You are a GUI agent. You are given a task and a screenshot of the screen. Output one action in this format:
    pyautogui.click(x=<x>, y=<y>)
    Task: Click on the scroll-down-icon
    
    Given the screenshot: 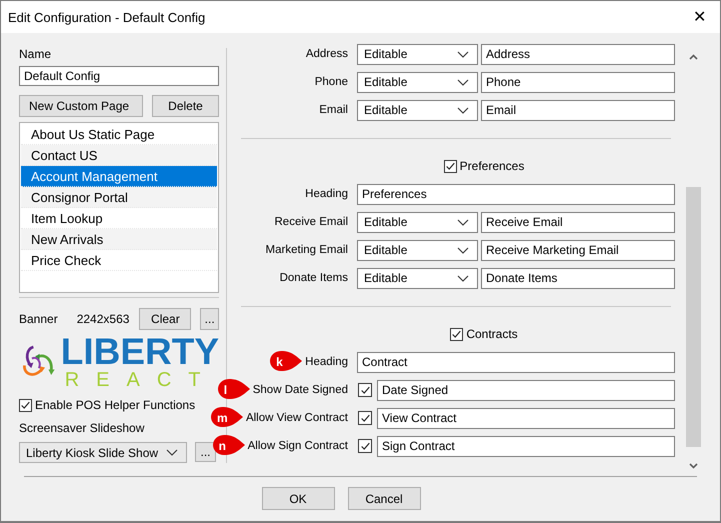 What is the action you would take?
    pyautogui.click(x=693, y=466)
    